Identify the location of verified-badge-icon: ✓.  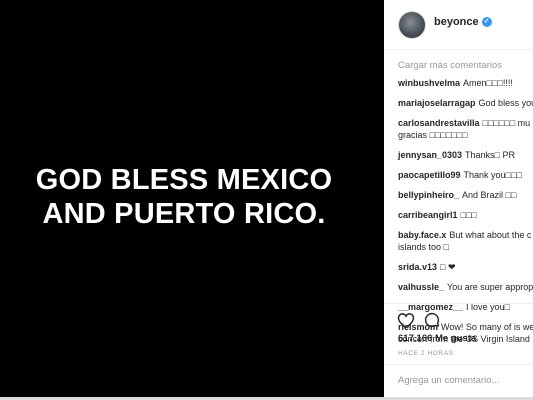
(486, 22).